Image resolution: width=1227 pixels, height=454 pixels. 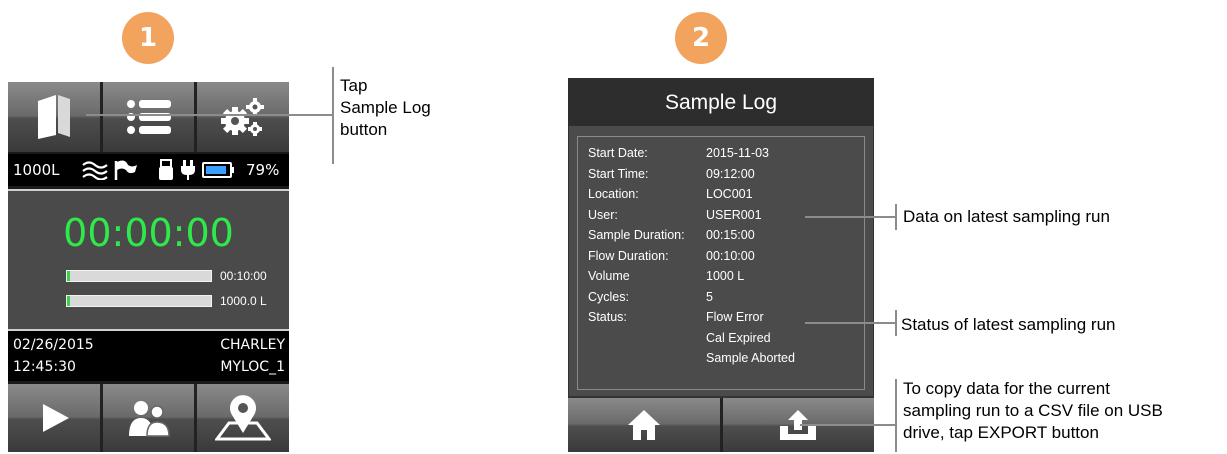 What do you see at coordinates (608, 296) in the screenshot?
I see `log-row-label: Cycles:` at bounding box center [608, 296].